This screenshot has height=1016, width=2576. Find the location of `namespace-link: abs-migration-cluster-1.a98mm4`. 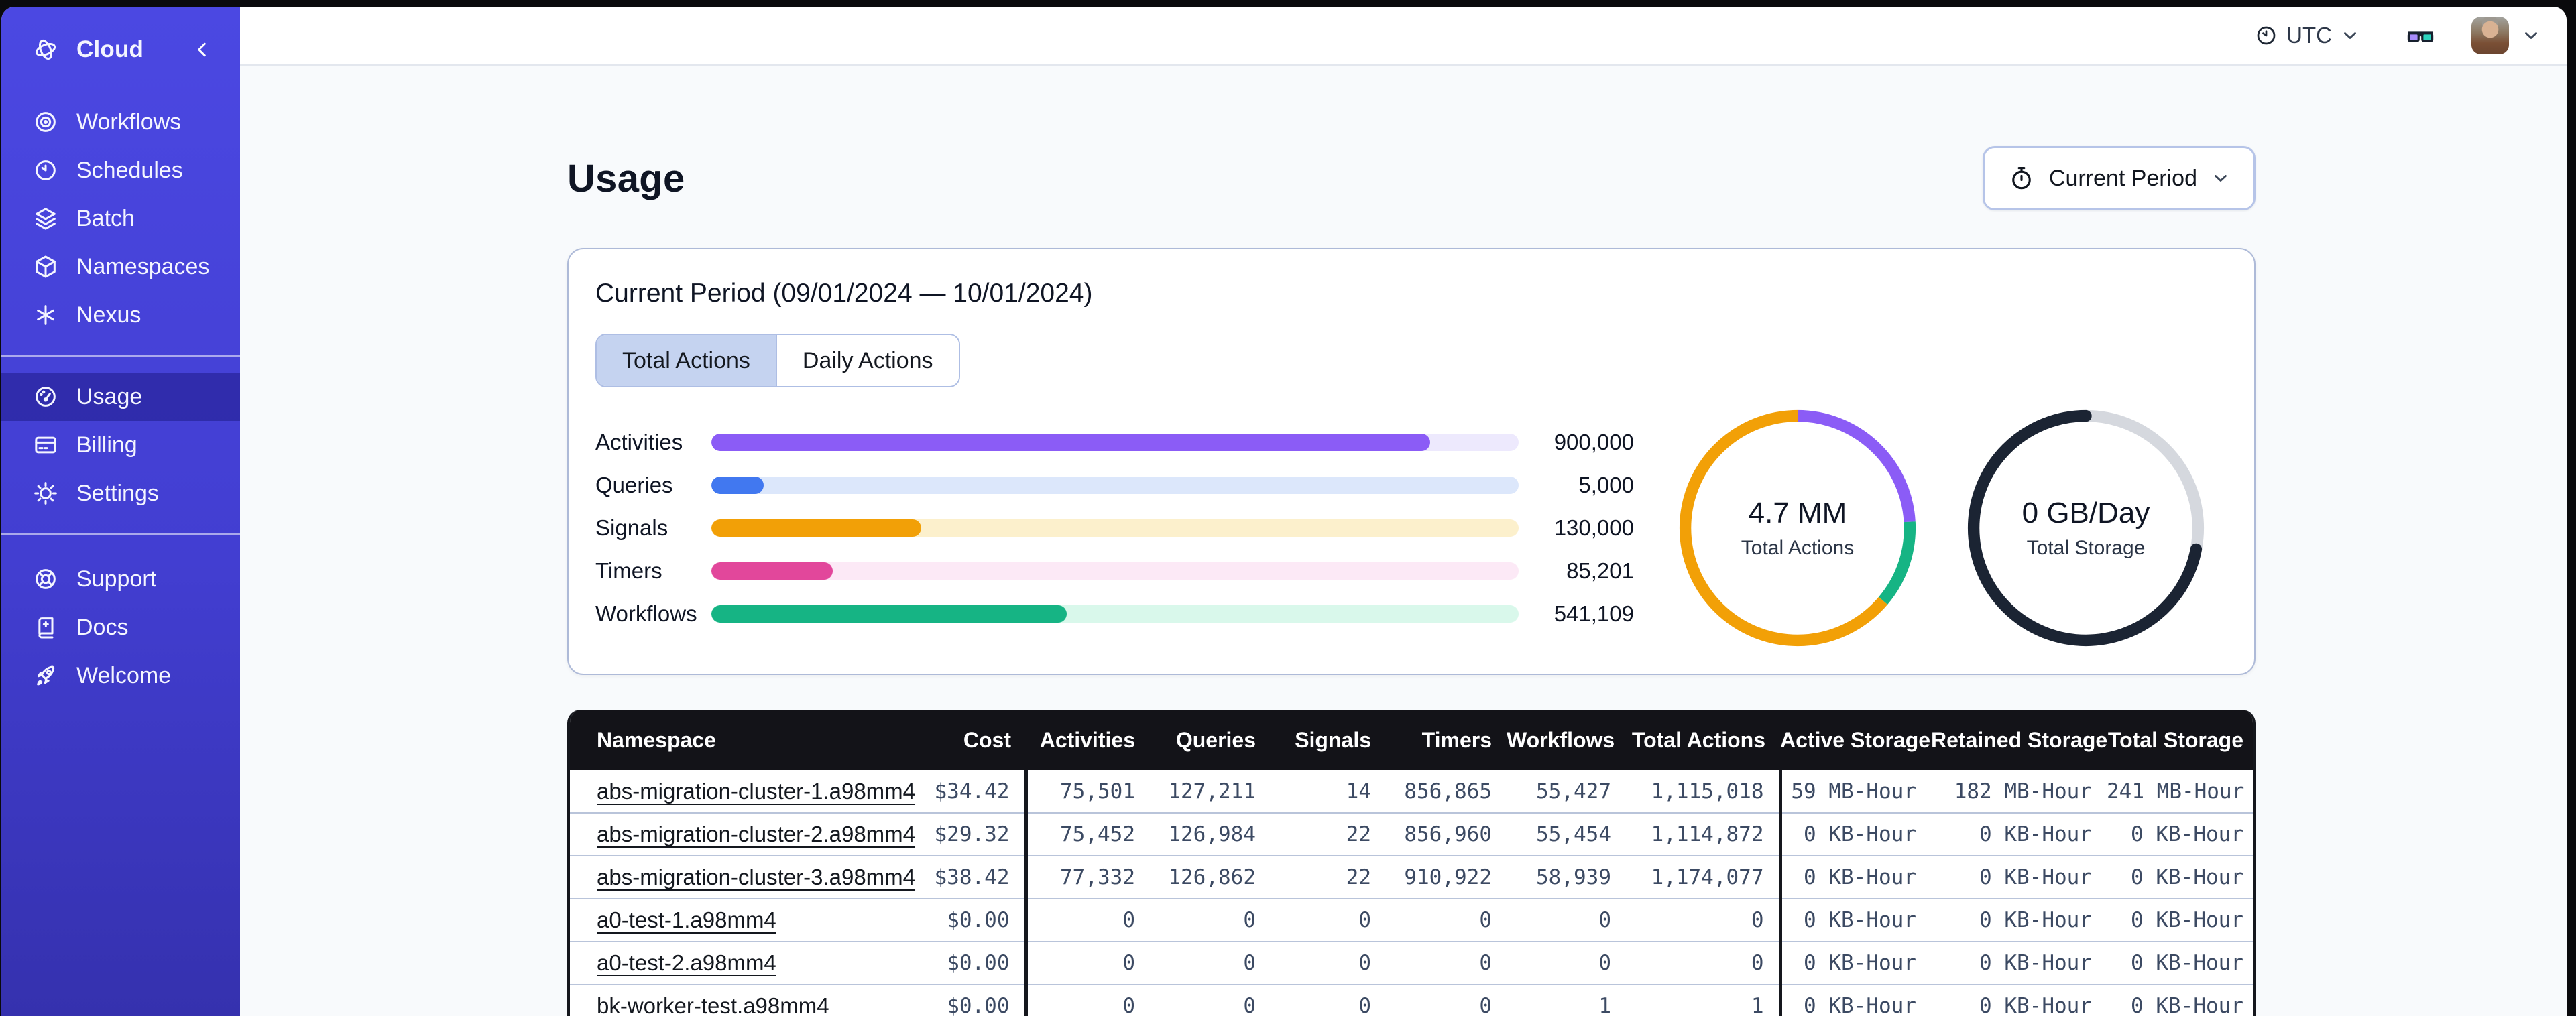

namespace-link: abs-migration-cluster-1.a98mm4 is located at coordinates (756, 791).